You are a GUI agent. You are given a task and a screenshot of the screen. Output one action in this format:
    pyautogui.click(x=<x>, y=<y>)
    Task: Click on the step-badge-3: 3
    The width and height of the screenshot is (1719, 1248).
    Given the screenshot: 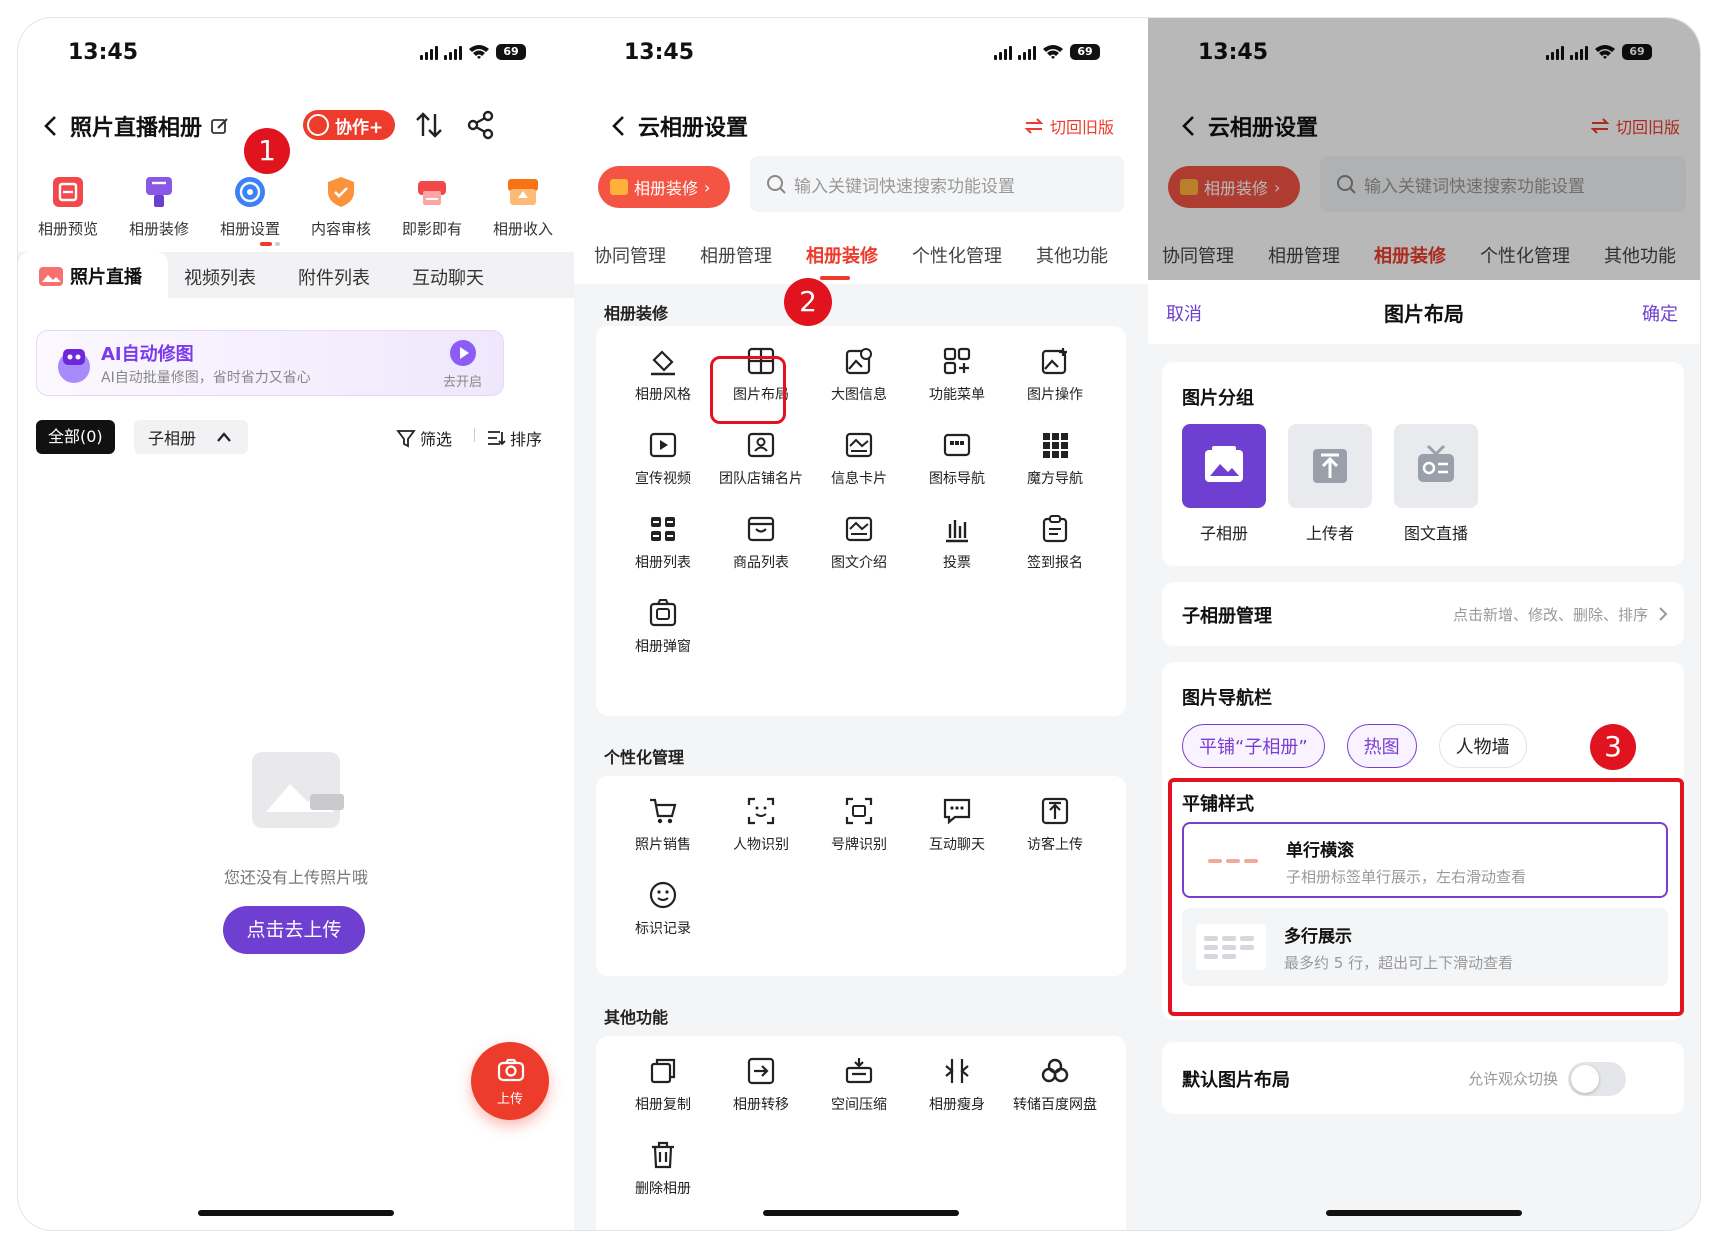 What is the action you would take?
    pyautogui.click(x=1613, y=747)
    